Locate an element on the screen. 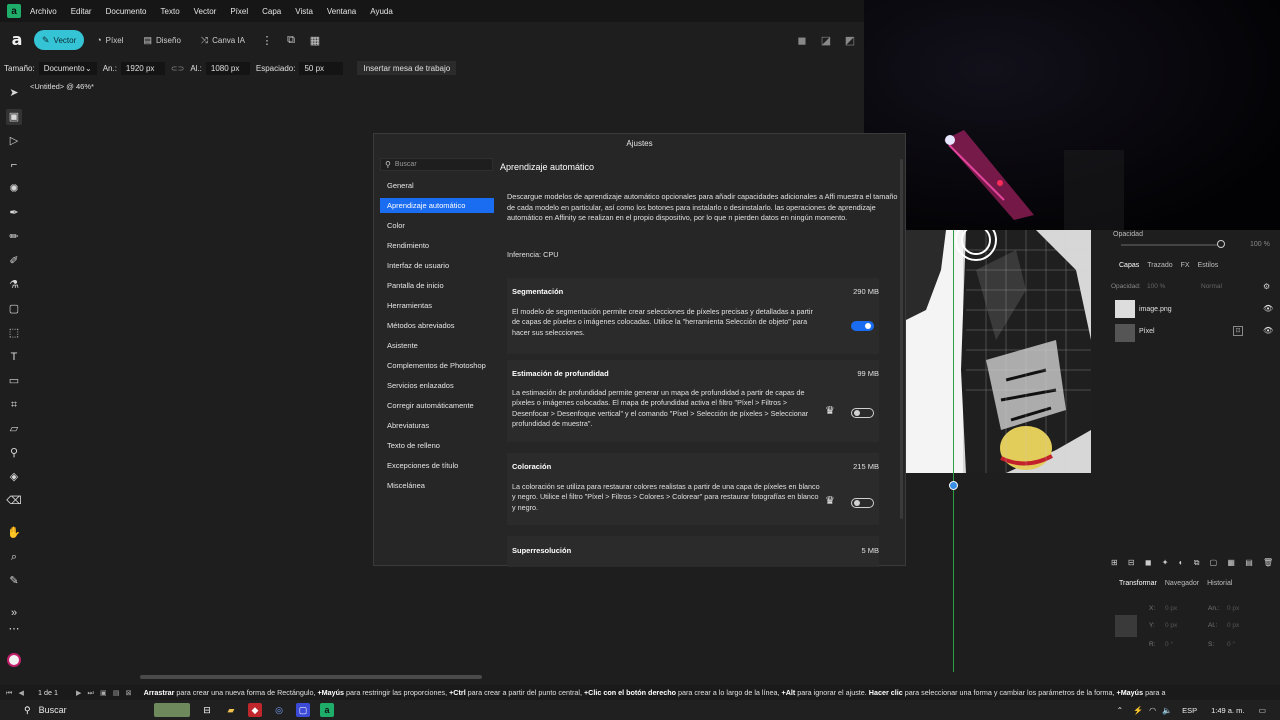 This screenshot has width=1280, height=720. menu-archivo: Archivo is located at coordinates (43, 11).